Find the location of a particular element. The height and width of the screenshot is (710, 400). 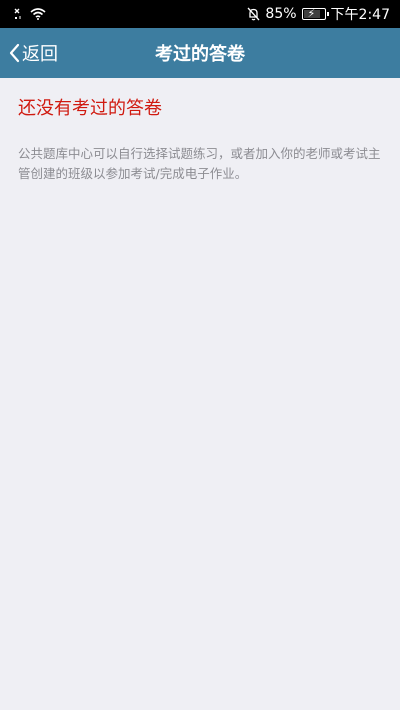

battery-percent: 85% is located at coordinates (281, 14).